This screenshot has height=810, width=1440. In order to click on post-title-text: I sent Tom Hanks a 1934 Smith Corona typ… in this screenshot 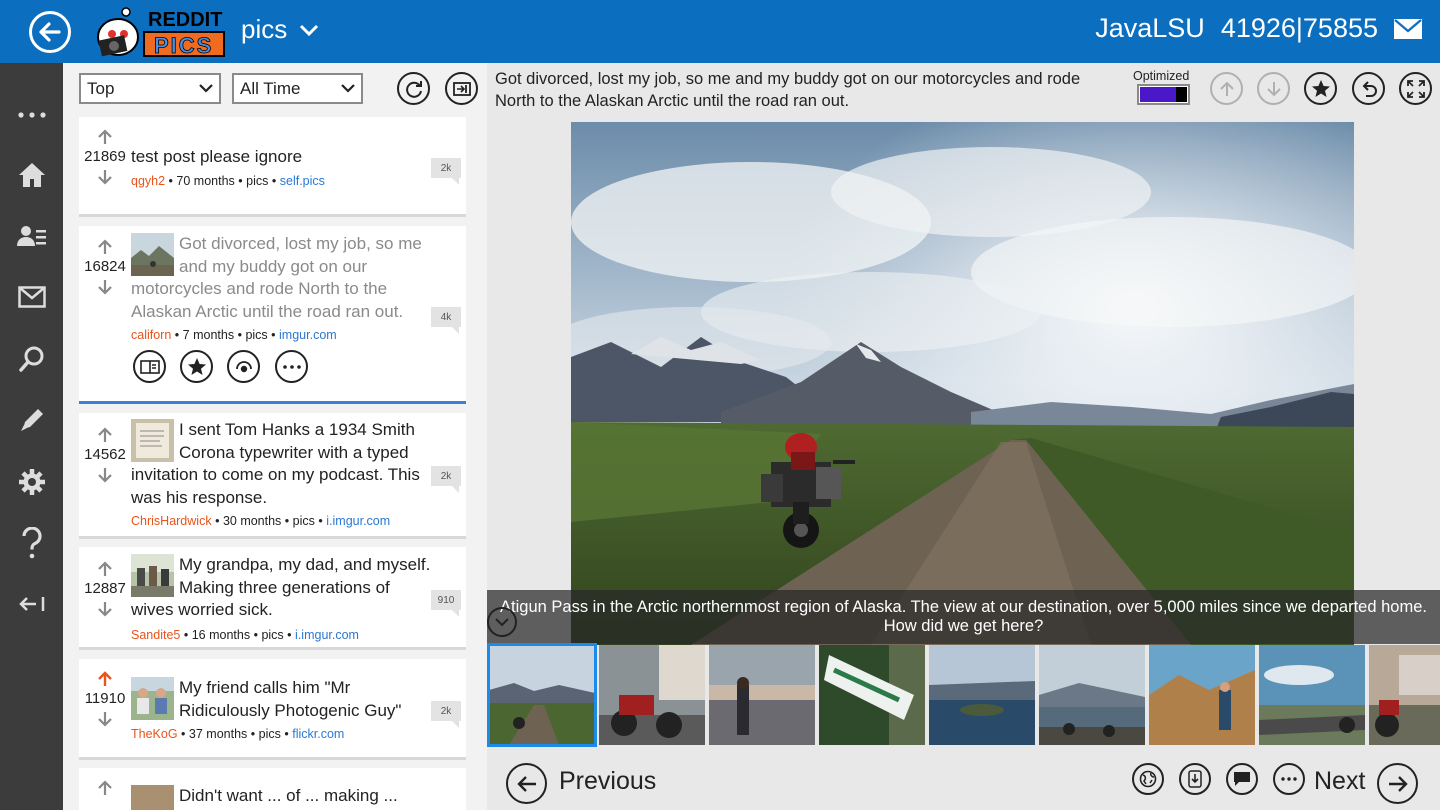, I will do `click(275, 463)`.